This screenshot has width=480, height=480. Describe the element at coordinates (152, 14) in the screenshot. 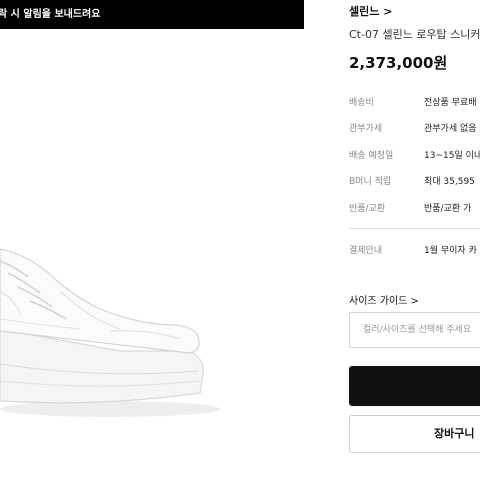

I see `notification-banner: 락 시 알림을 보내드려요` at that location.